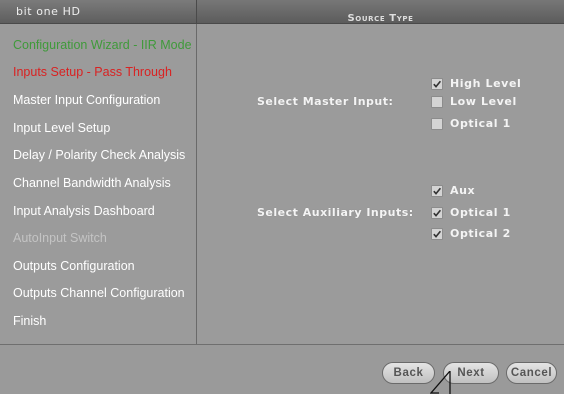 The height and width of the screenshot is (394, 564). I want to click on sidebar-item-autoinput-switch: AutoInput Switch, so click(60, 238).